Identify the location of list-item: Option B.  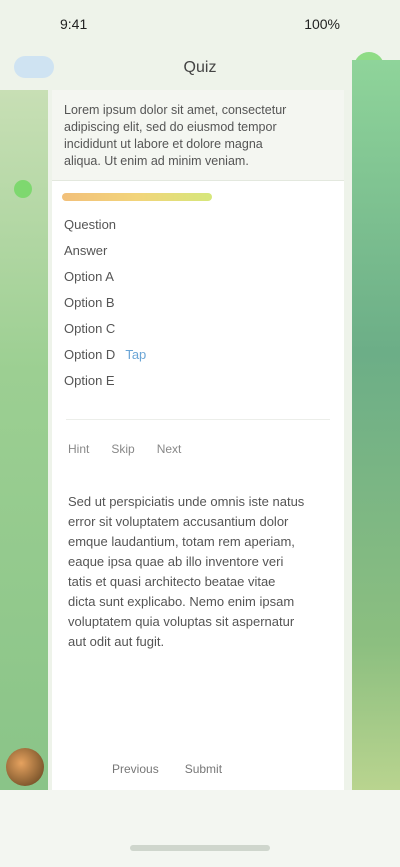
(198, 302).